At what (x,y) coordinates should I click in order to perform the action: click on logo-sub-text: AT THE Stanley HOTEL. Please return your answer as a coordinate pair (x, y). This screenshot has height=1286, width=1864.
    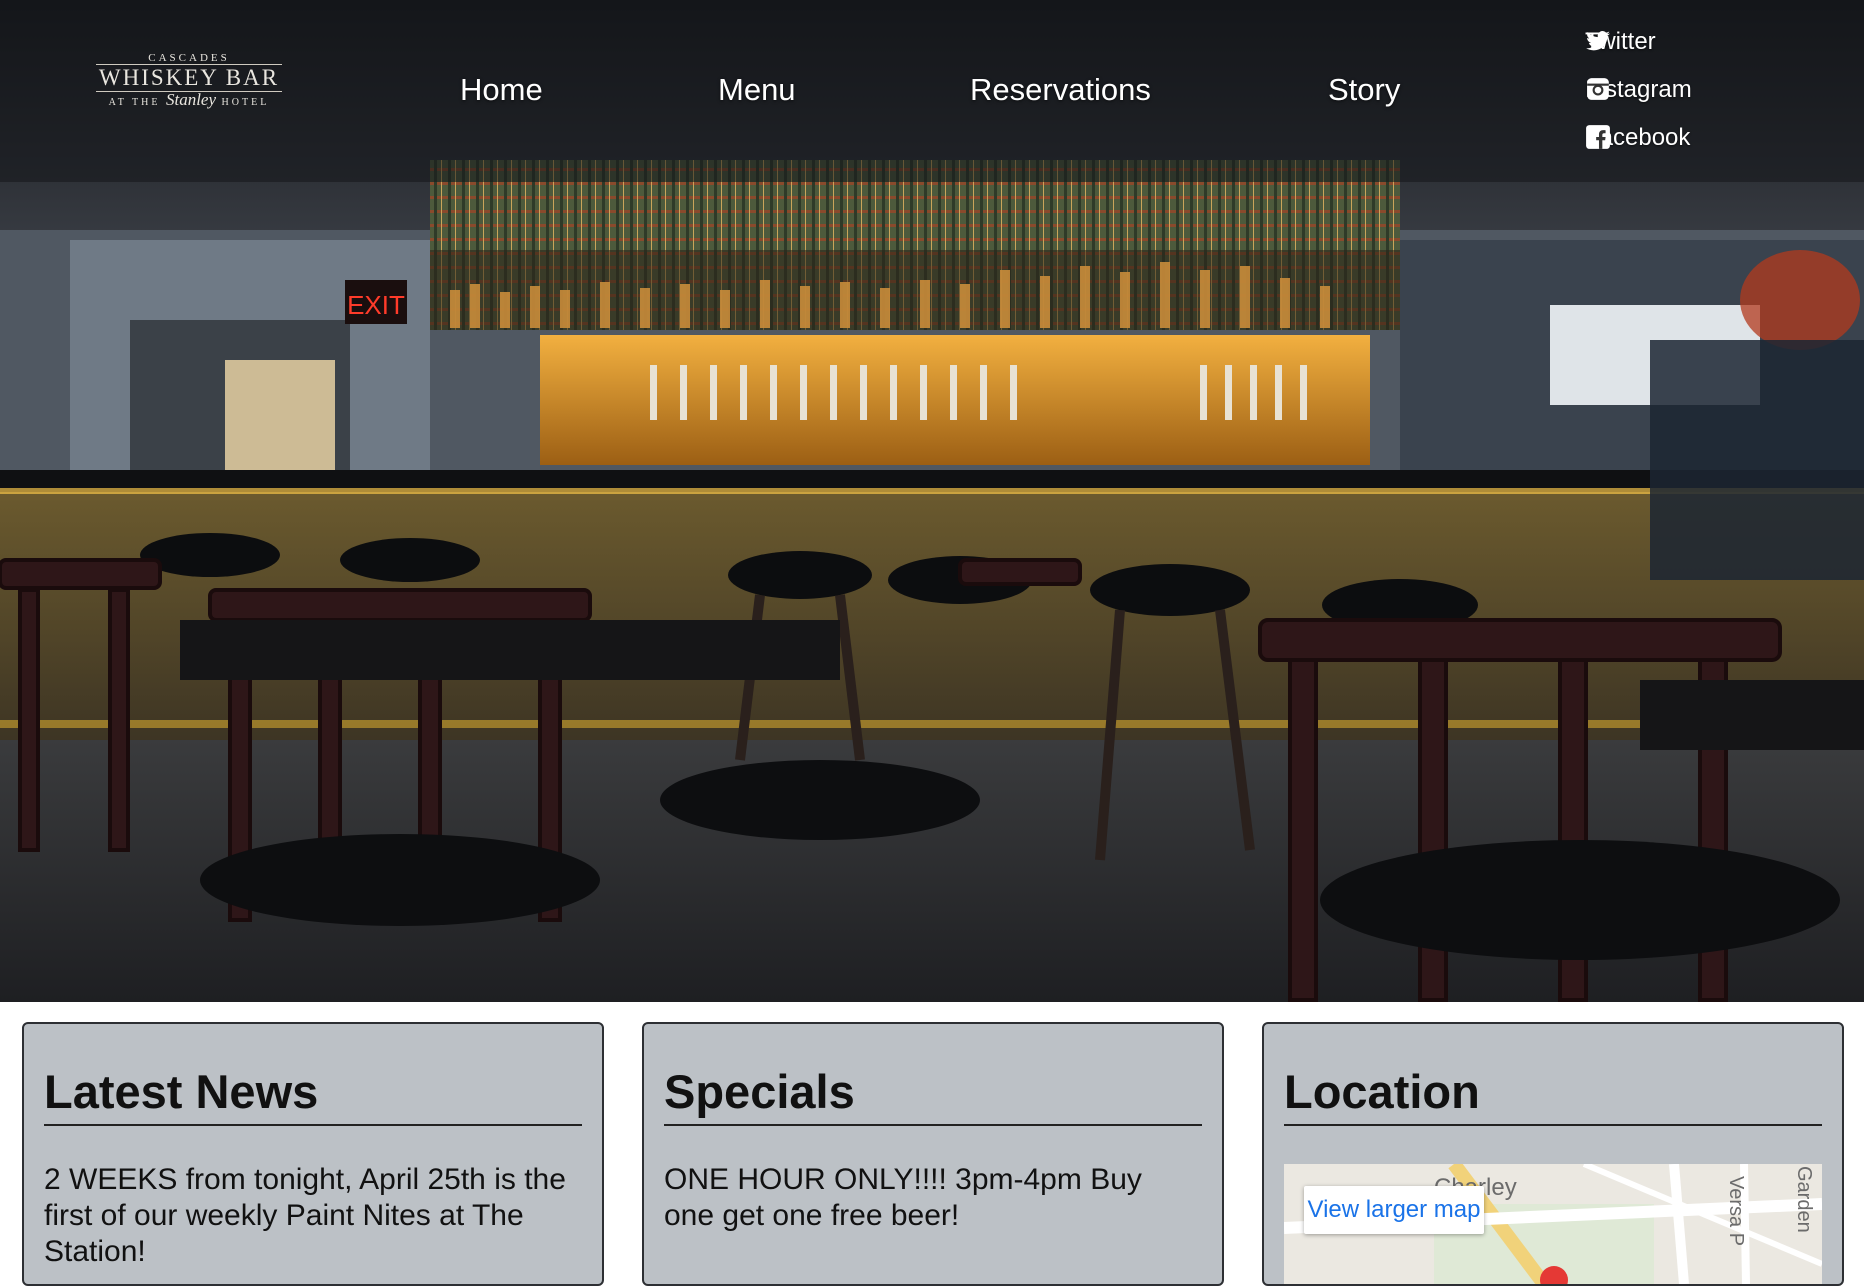
    Looking at the image, I should click on (189, 100).